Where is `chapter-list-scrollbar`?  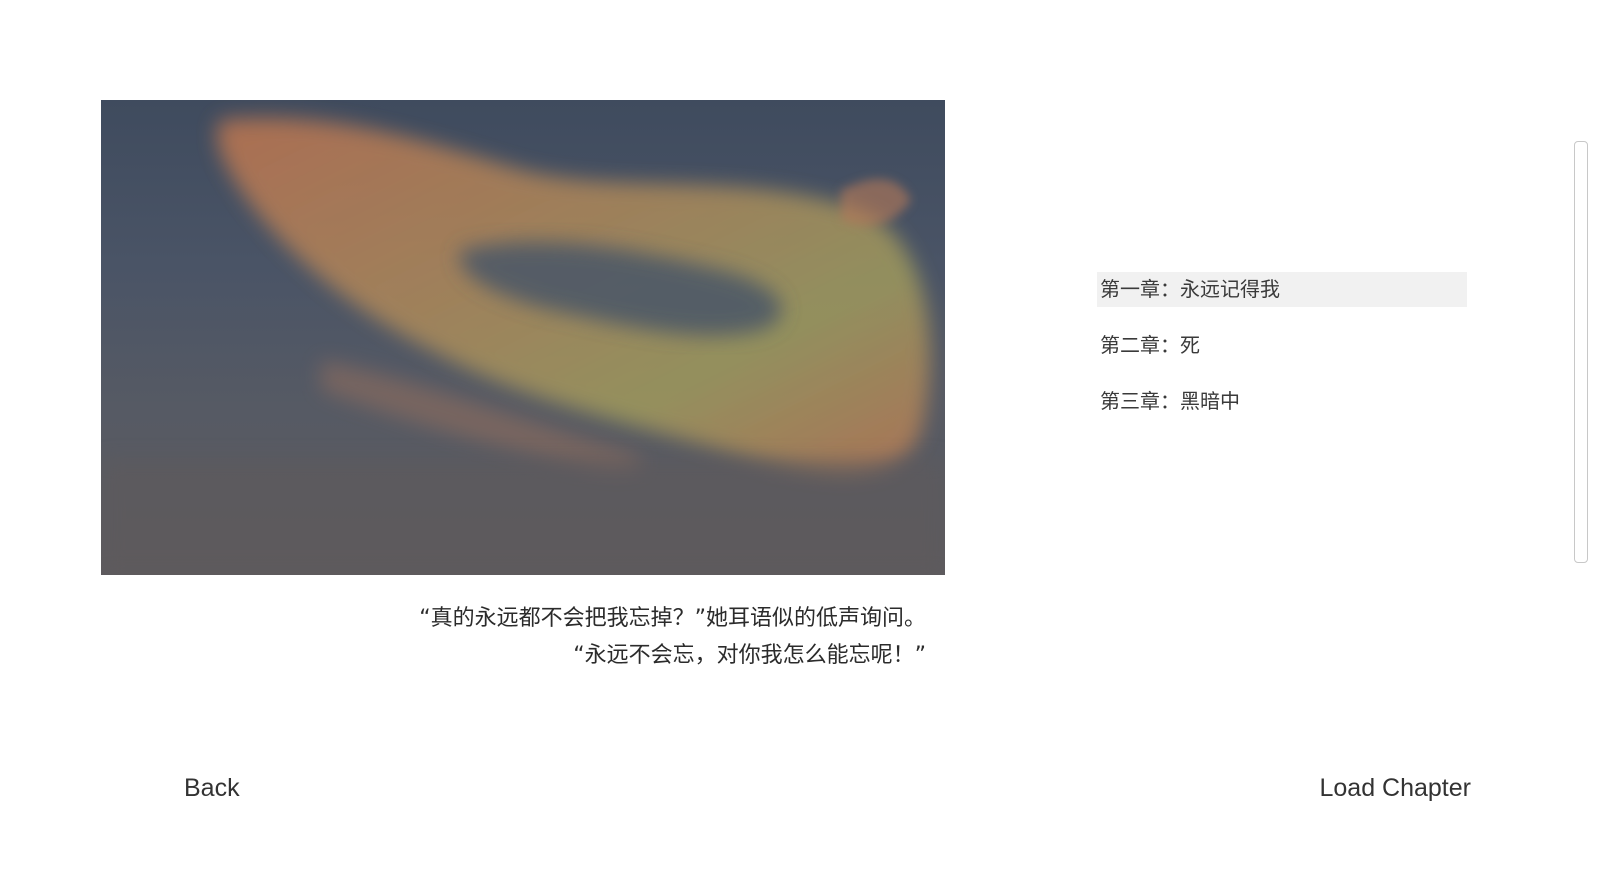 chapter-list-scrollbar is located at coordinates (1581, 352).